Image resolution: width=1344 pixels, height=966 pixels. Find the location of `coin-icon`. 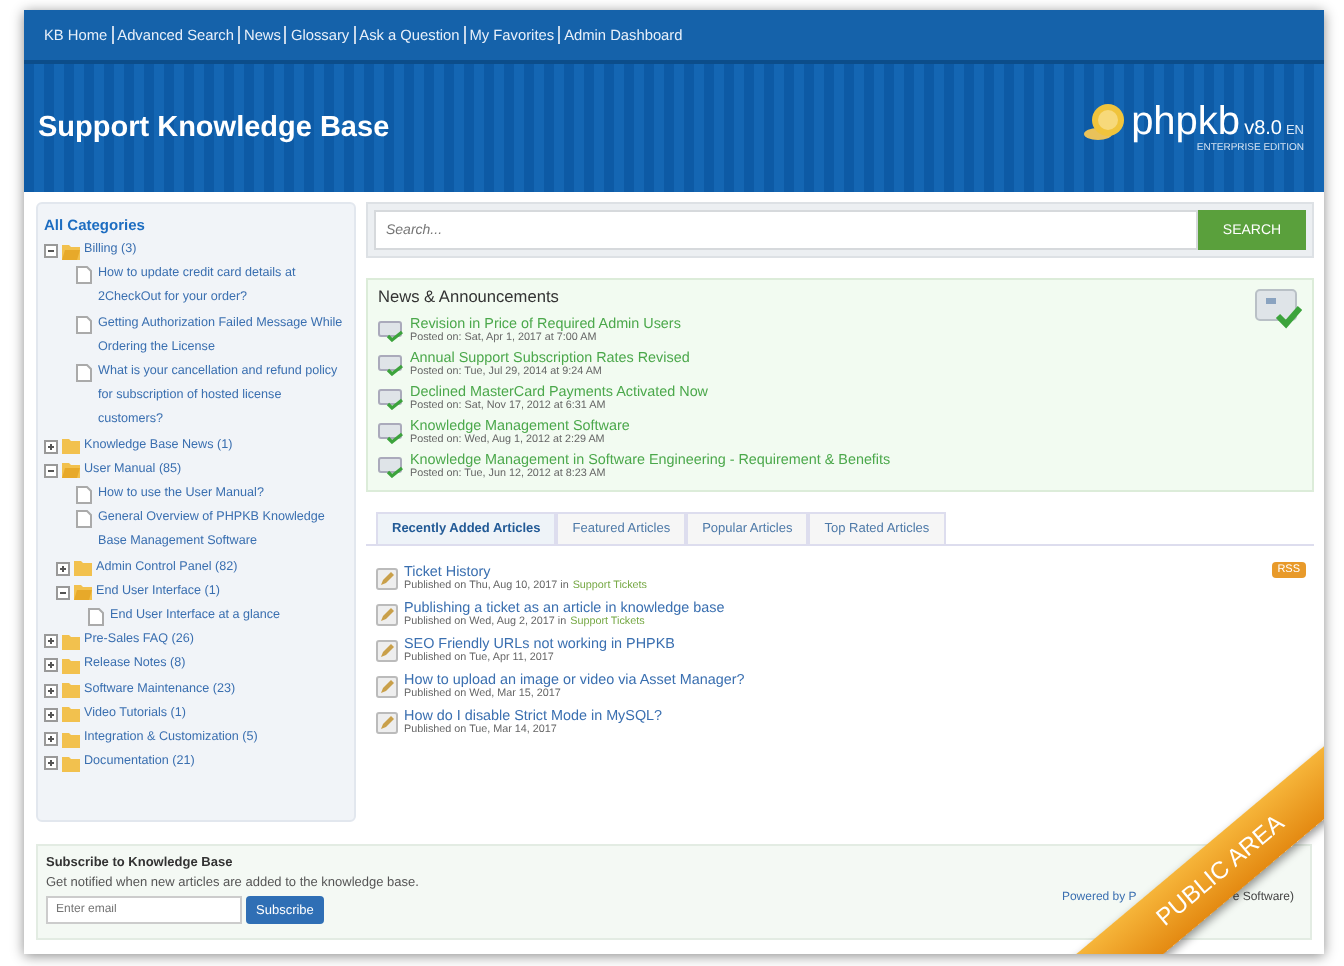

coin-icon is located at coordinates (1103, 122).